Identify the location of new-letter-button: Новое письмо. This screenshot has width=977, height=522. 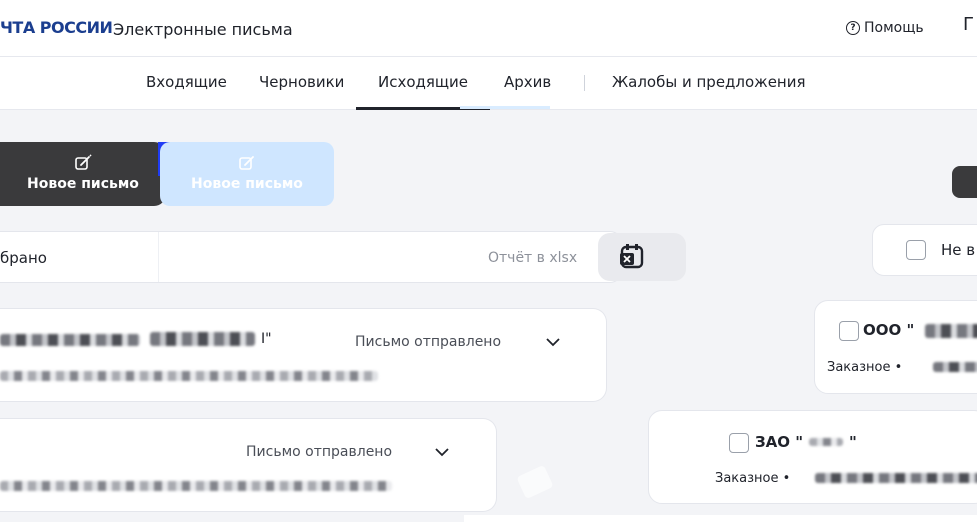
(83, 174).